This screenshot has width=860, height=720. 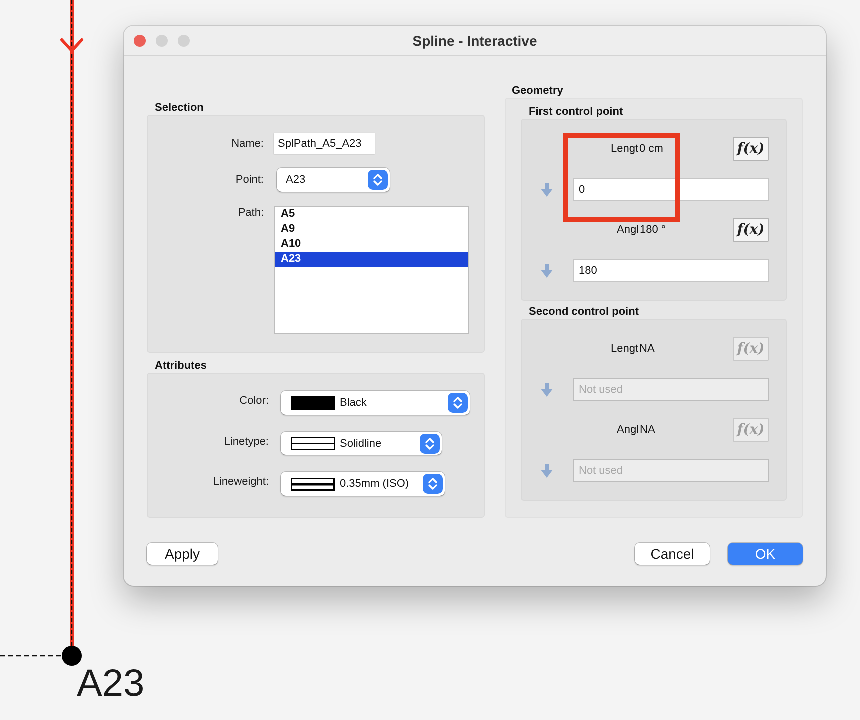 What do you see at coordinates (251, 212) in the screenshot?
I see `field-label: Path:` at bounding box center [251, 212].